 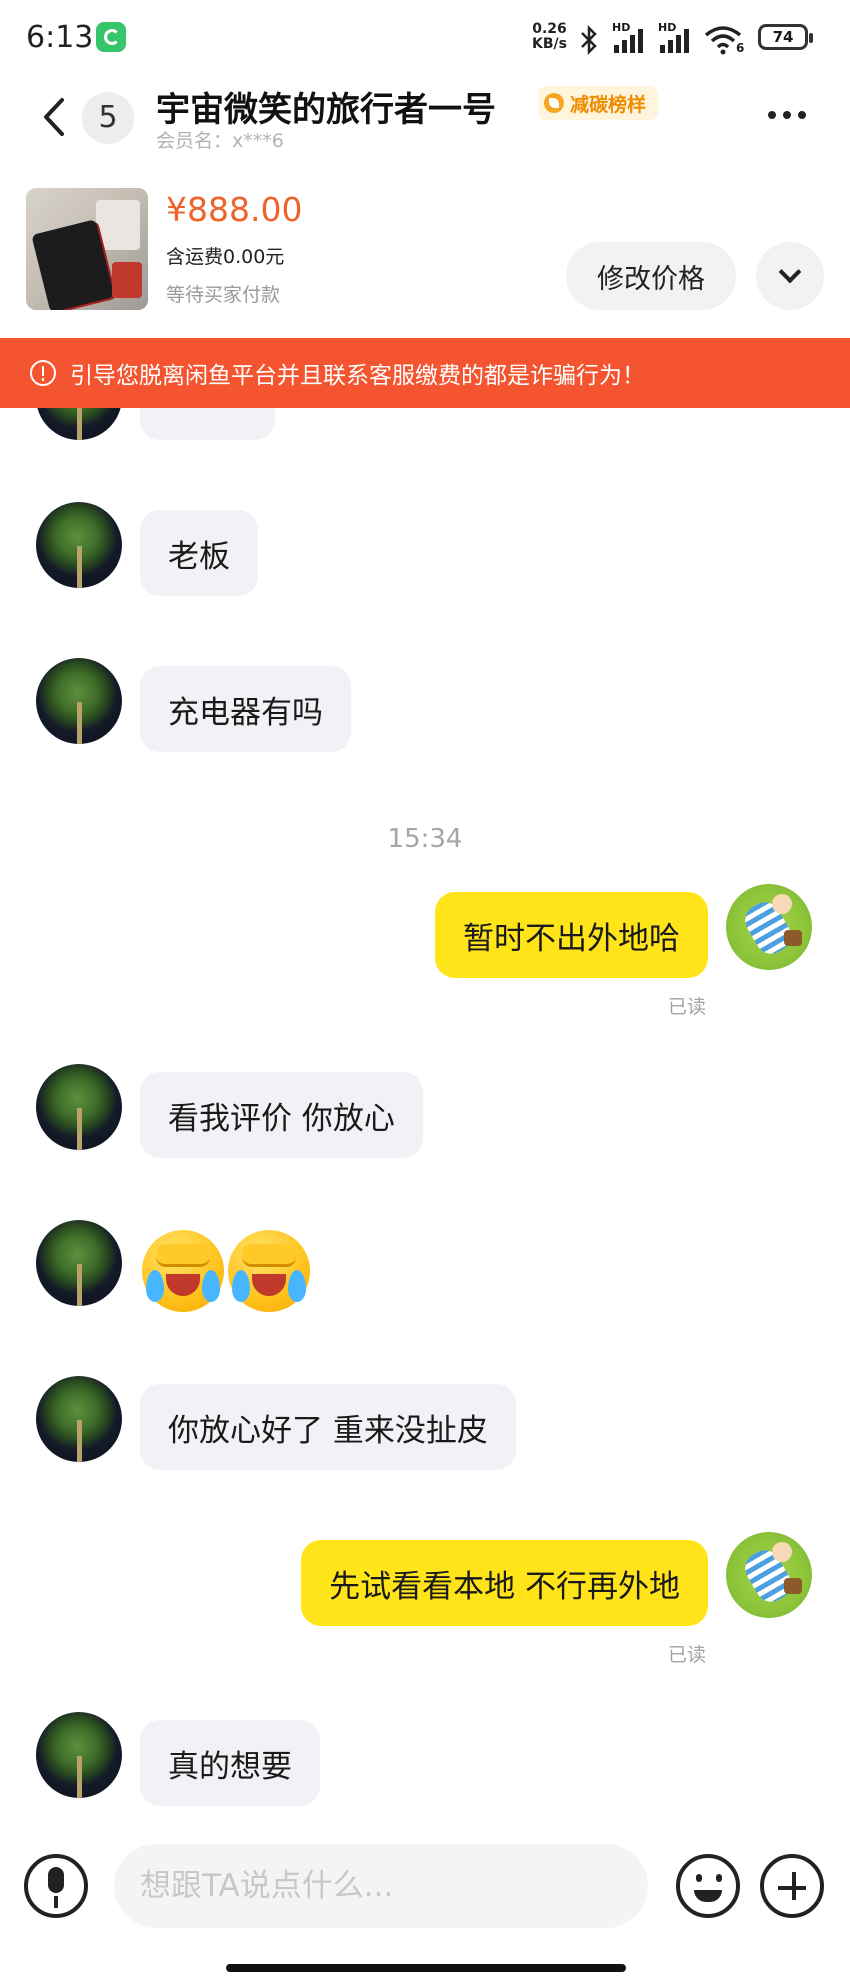 I want to click on carbon-badge-label: 减碳榜样, so click(x=608, y=104).